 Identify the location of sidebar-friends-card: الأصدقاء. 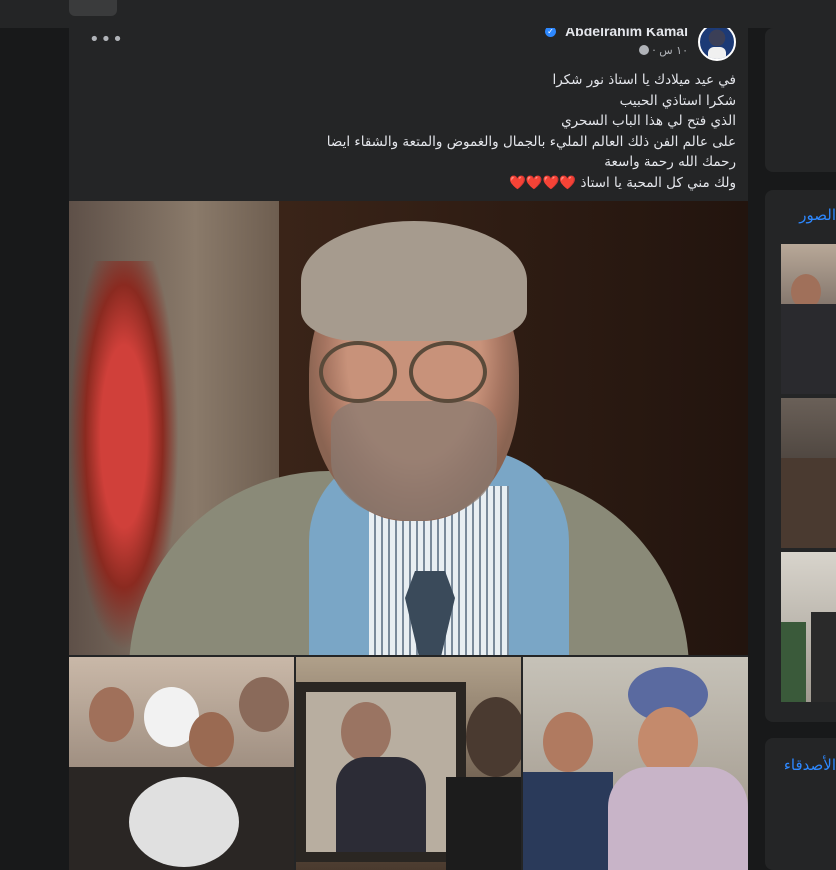
(800, 804).